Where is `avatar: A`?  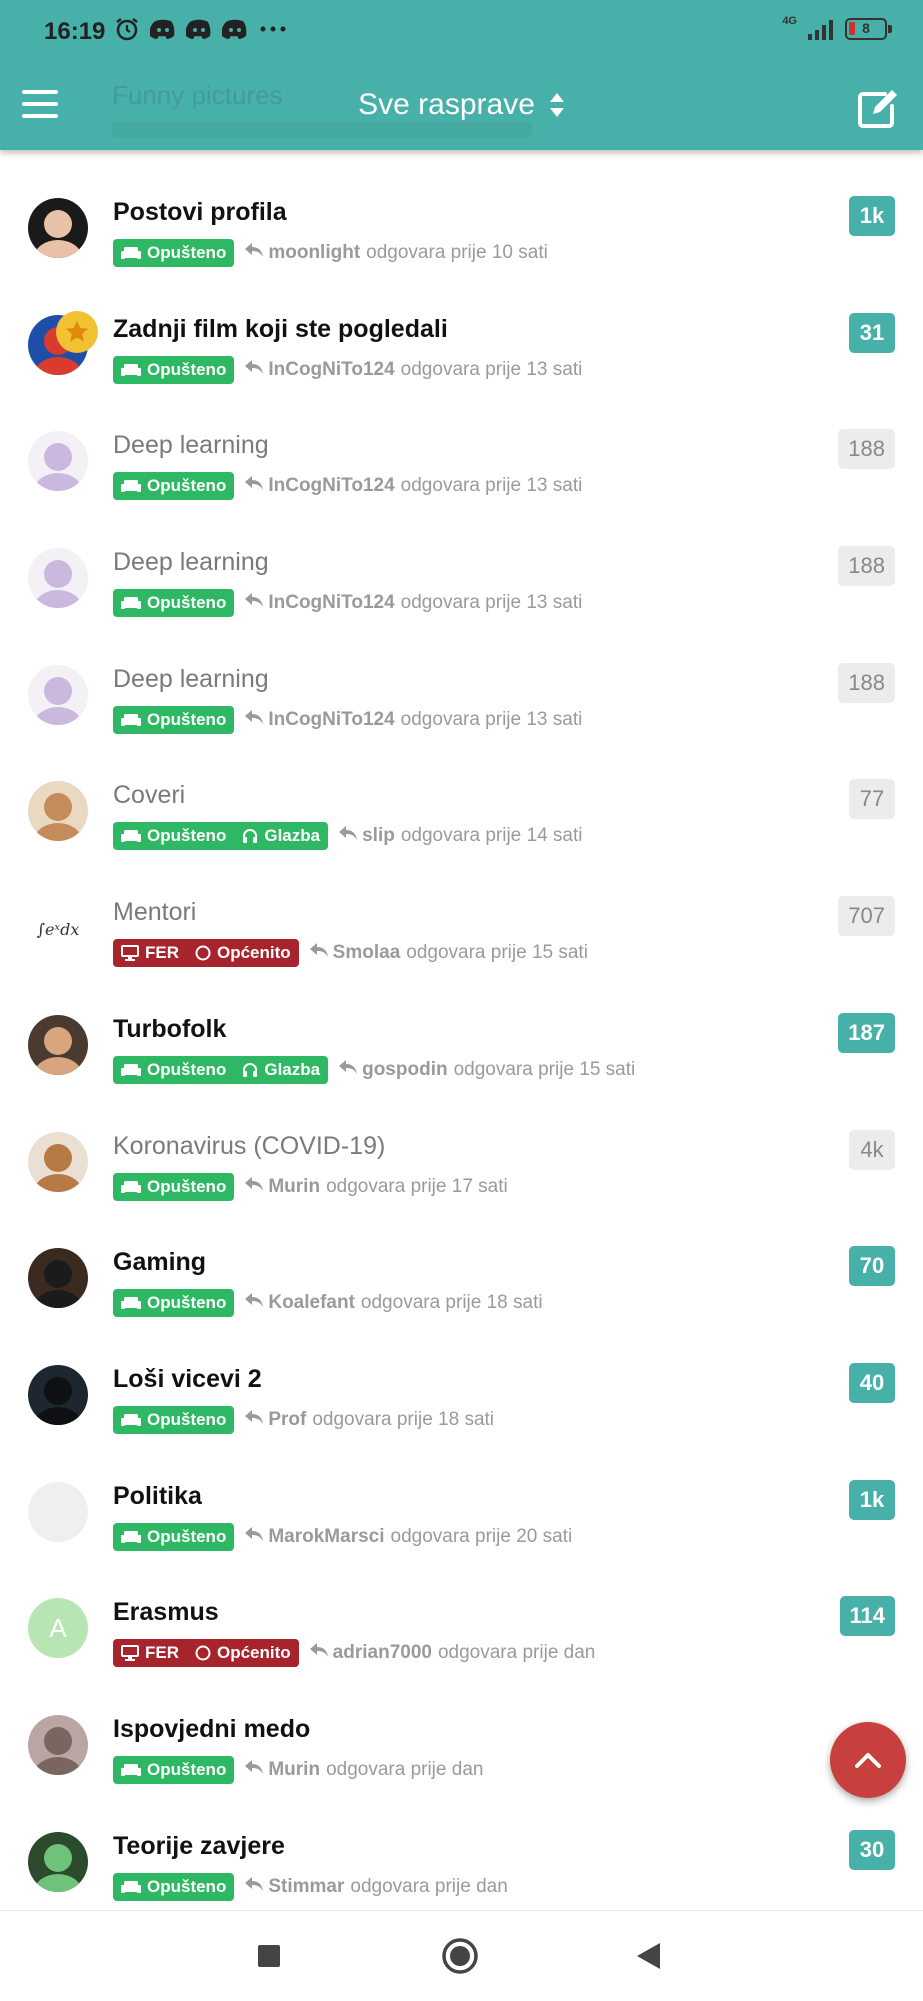 avatar: A is located at coordinates (58, 1628).